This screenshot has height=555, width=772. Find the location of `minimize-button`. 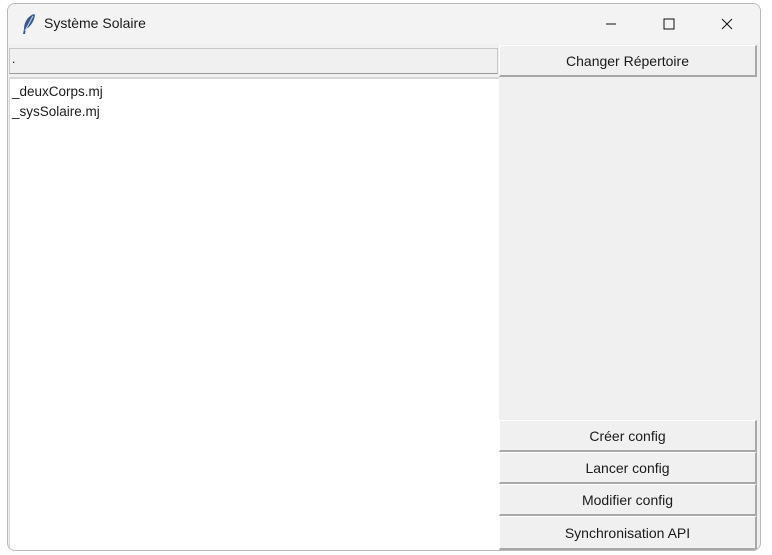

minimize-button is located at coordinates (611, 24).